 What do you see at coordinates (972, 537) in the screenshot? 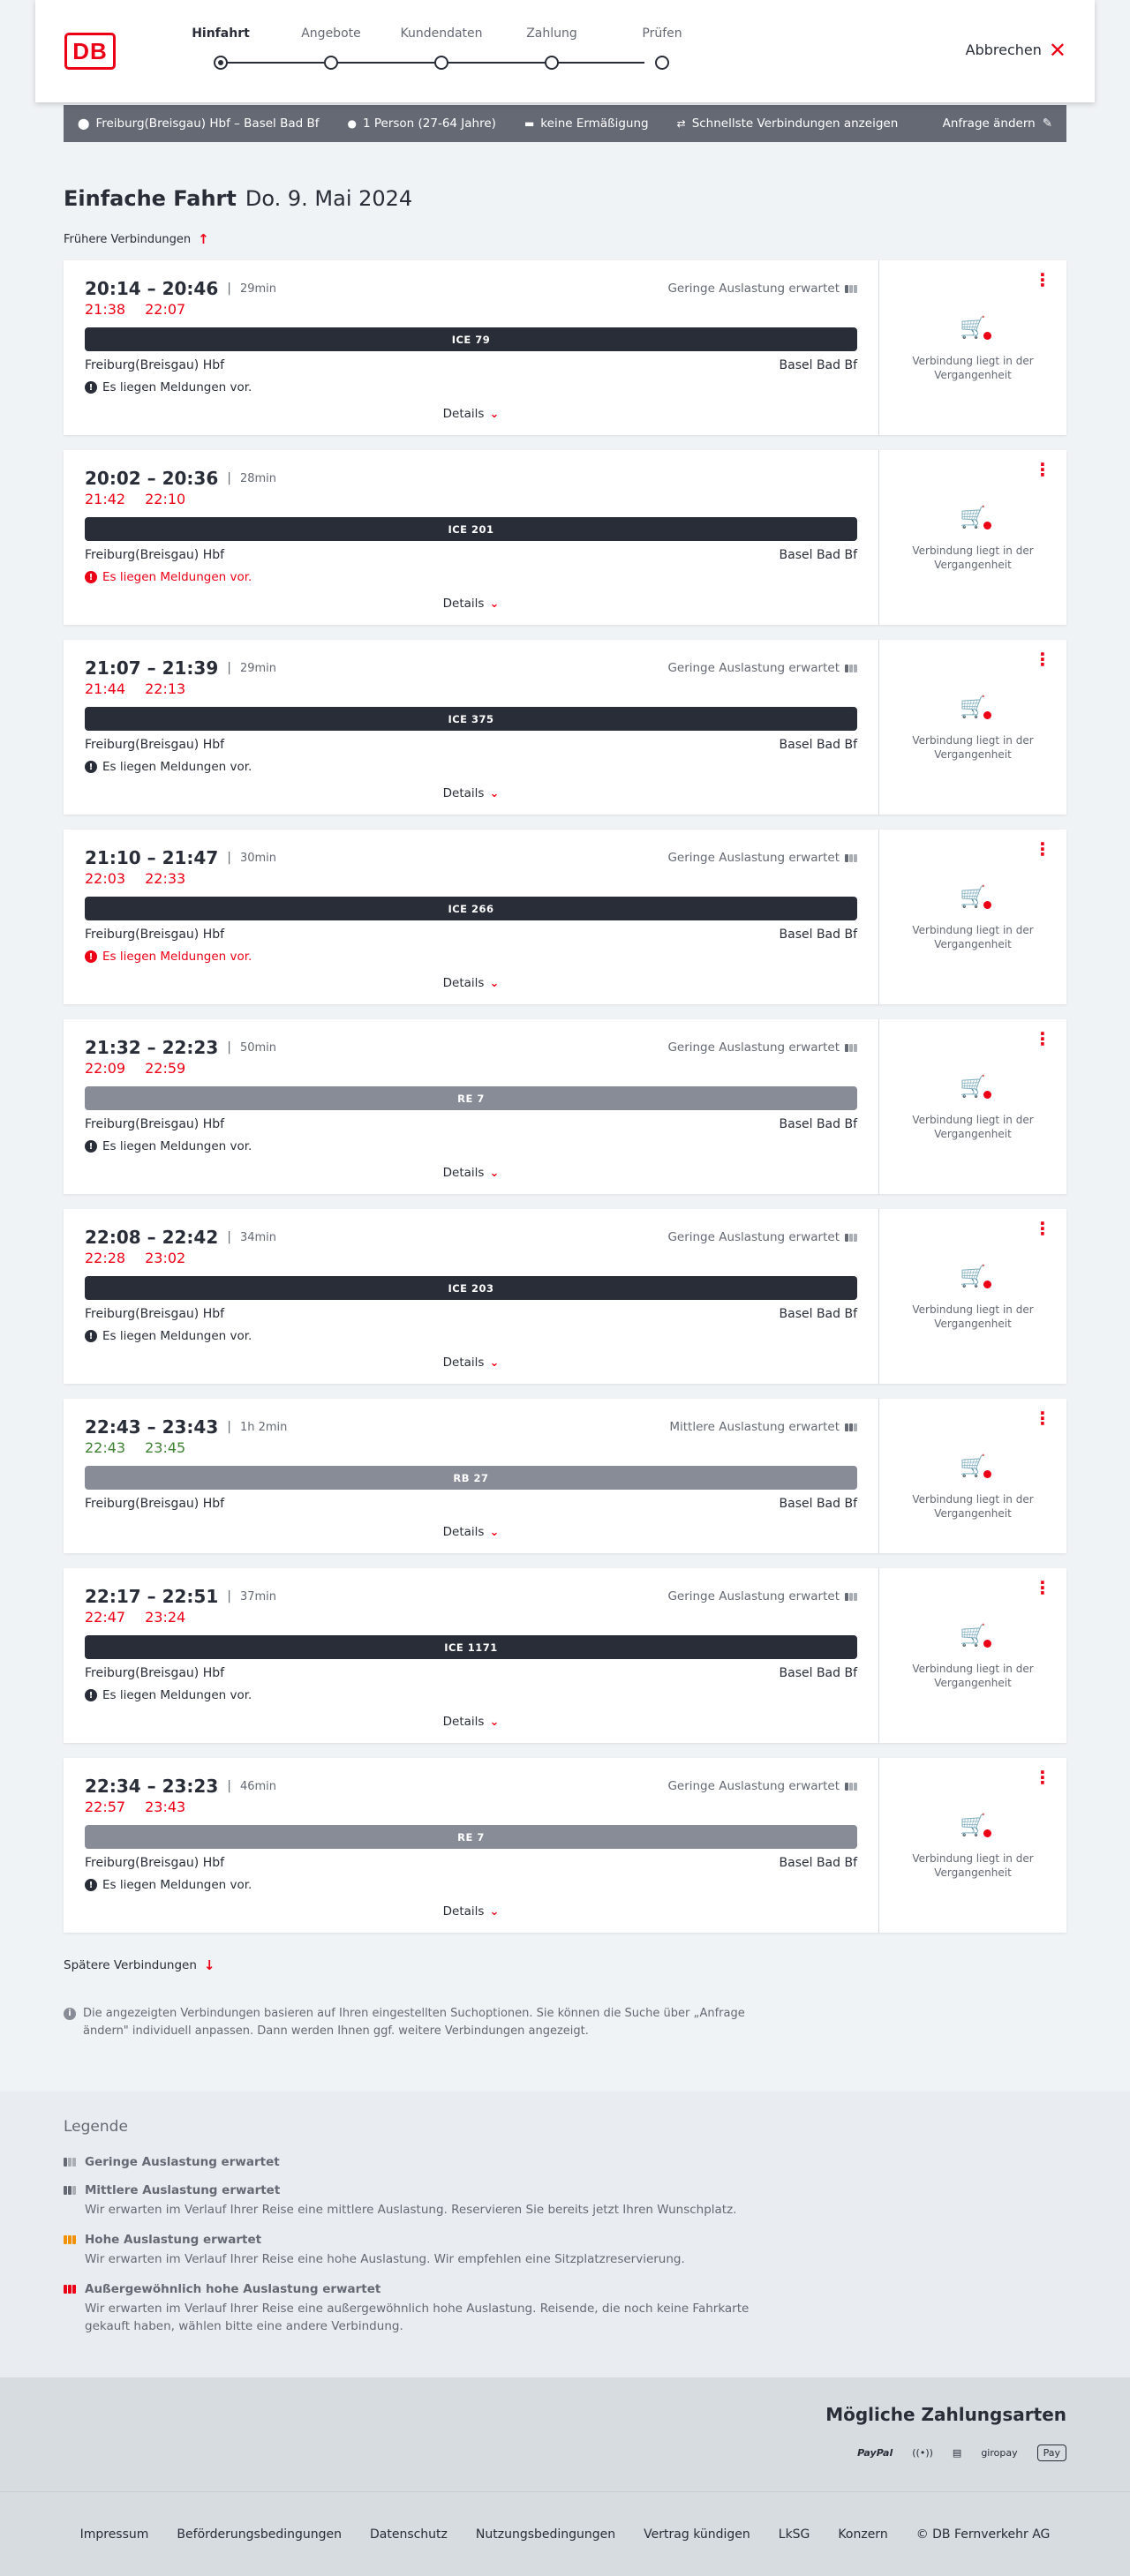
I see `connection-side: ⋮ 🛒 Verbindung liegt in der Vergangenheit` at bounding box center [972, 537].